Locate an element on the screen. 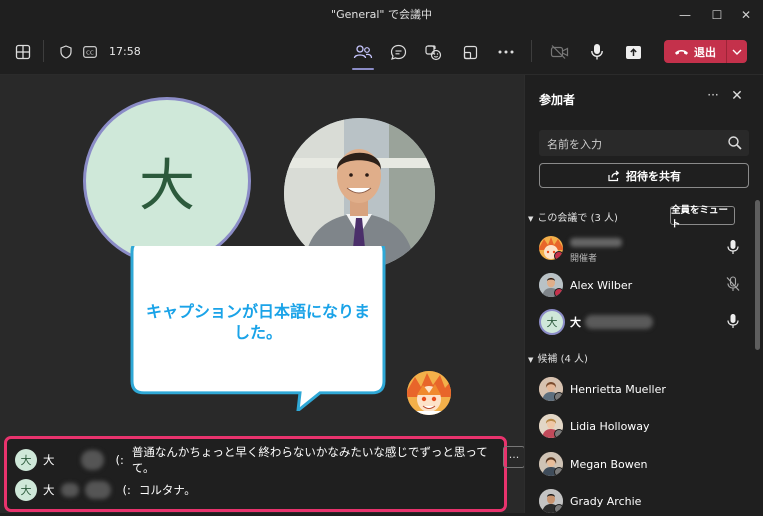 This screenshot has height=516, width=763. panel-more-button: ··· is located at coordinates (713, 98).